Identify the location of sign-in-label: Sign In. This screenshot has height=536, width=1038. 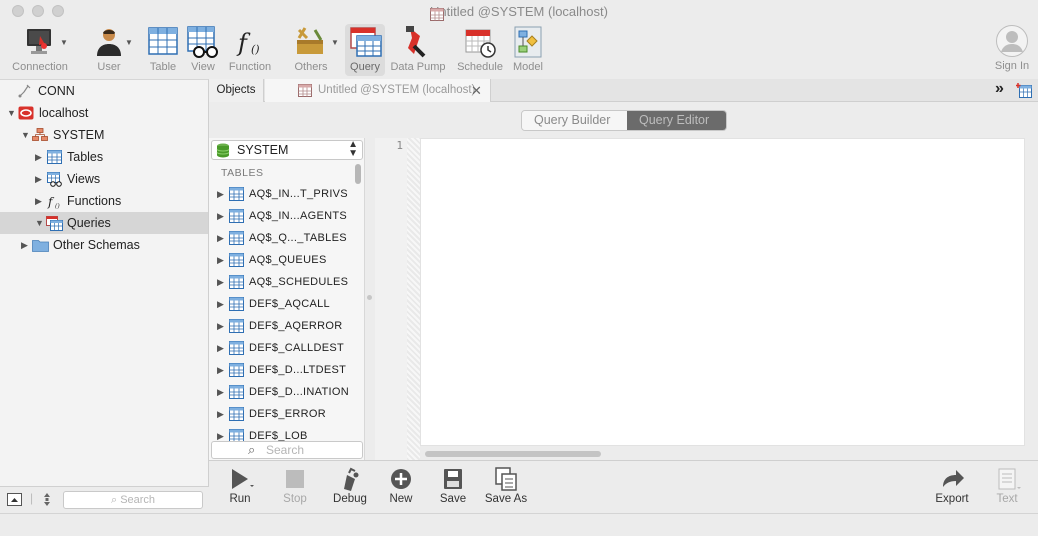
(1012, 66).